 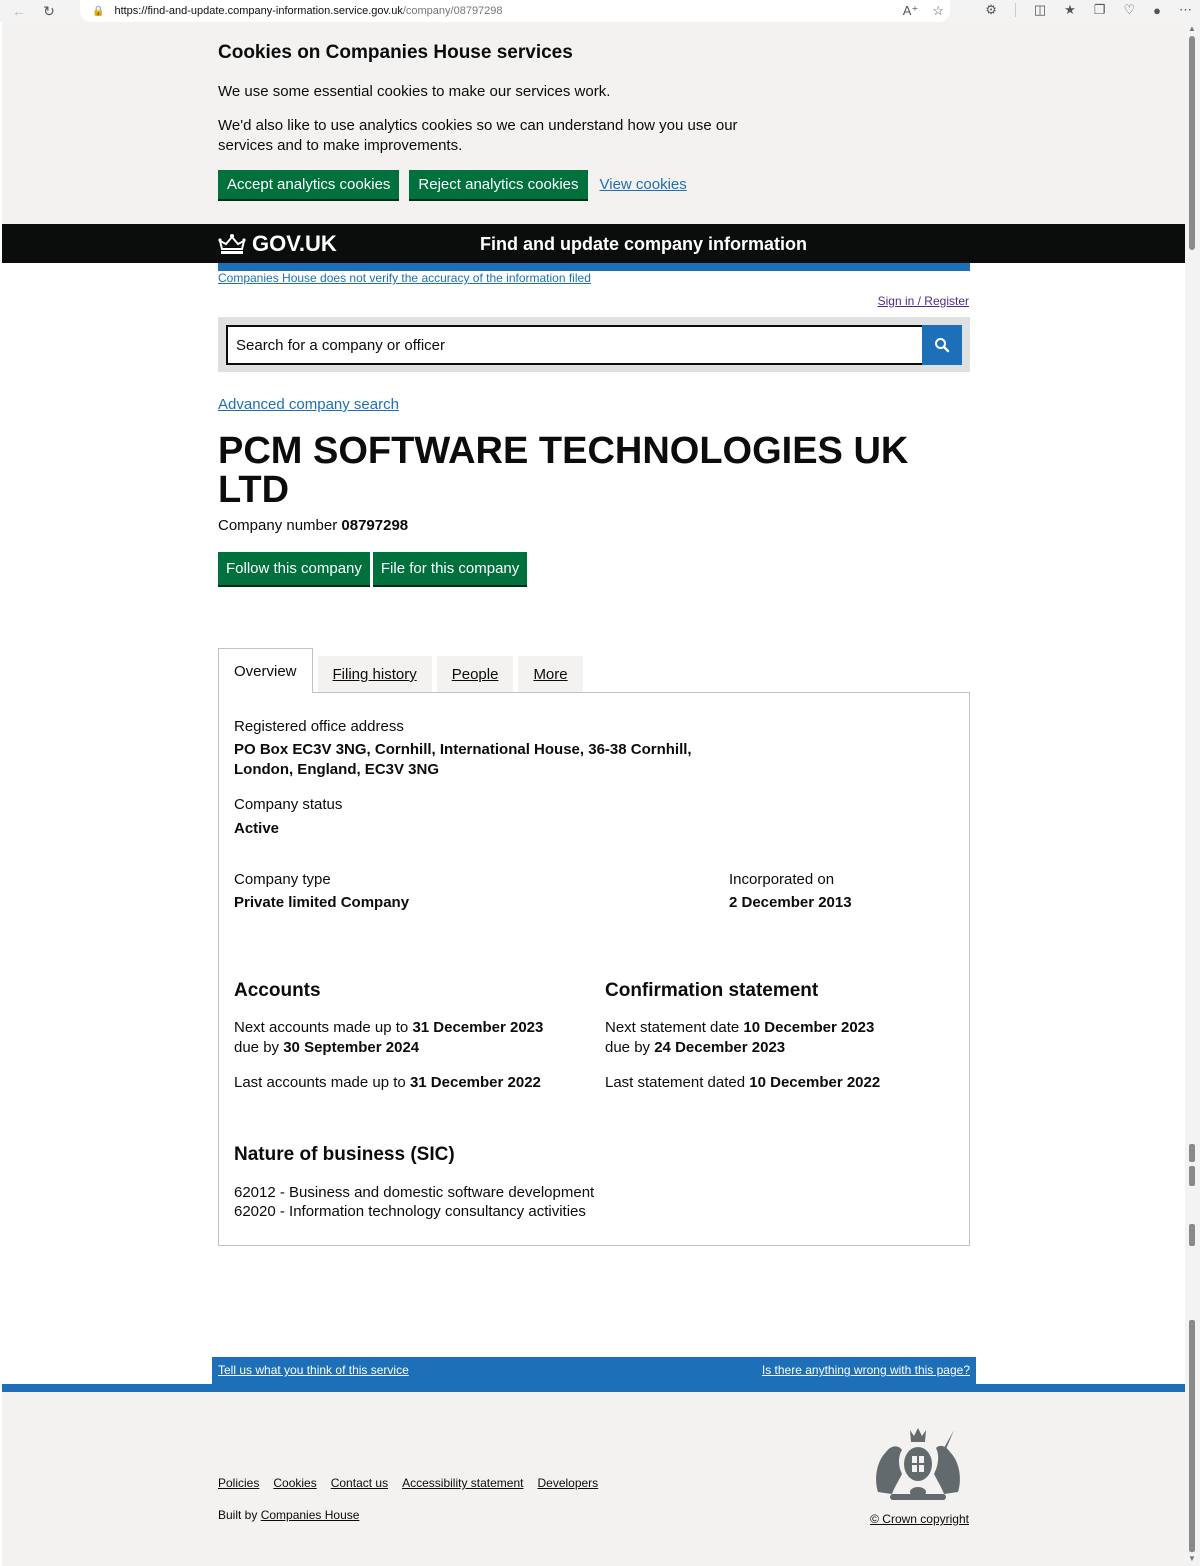 What do you see at coordinates (672, 1027) in the screenshot?
I see `next-statement-prefix: Next statement date` at bounding box center [672, 1027].